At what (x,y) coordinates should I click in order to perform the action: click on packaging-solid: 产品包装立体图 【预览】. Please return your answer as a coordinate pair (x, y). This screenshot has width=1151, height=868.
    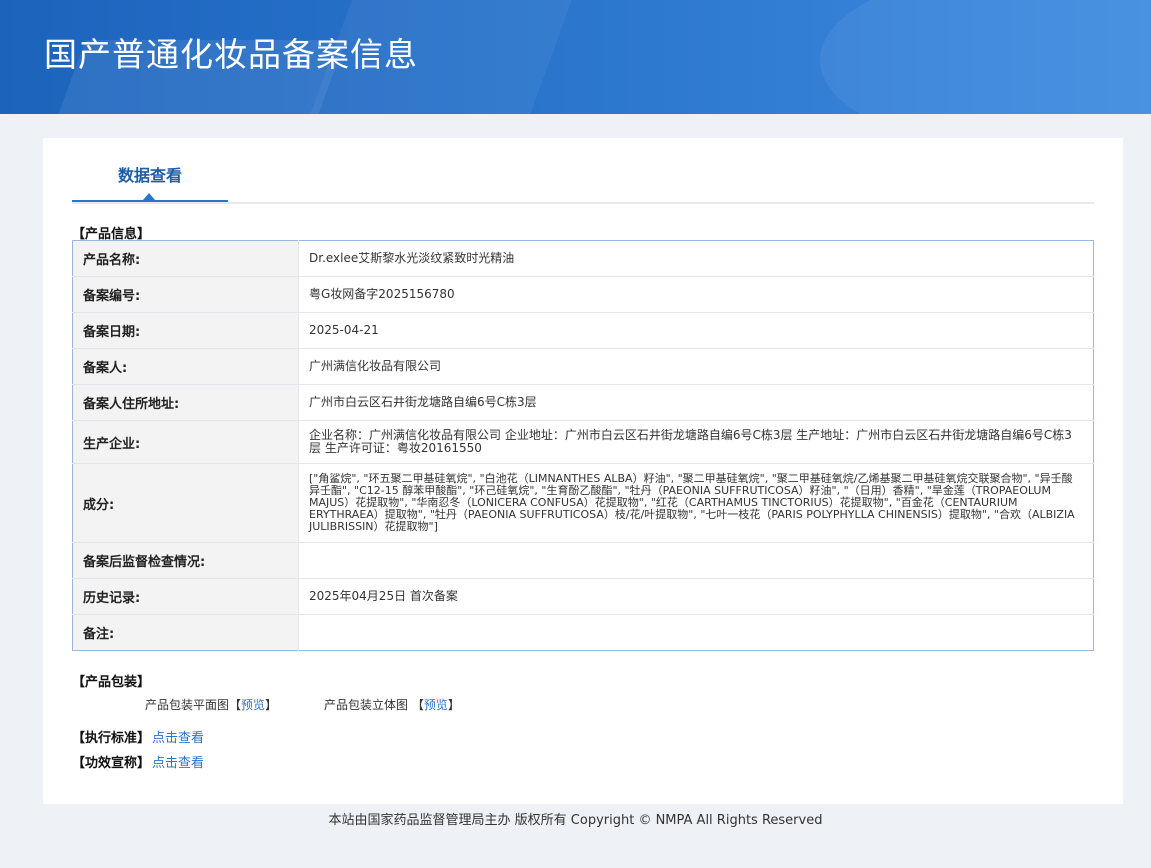
    Looking at the image, I should click on (392, 705).